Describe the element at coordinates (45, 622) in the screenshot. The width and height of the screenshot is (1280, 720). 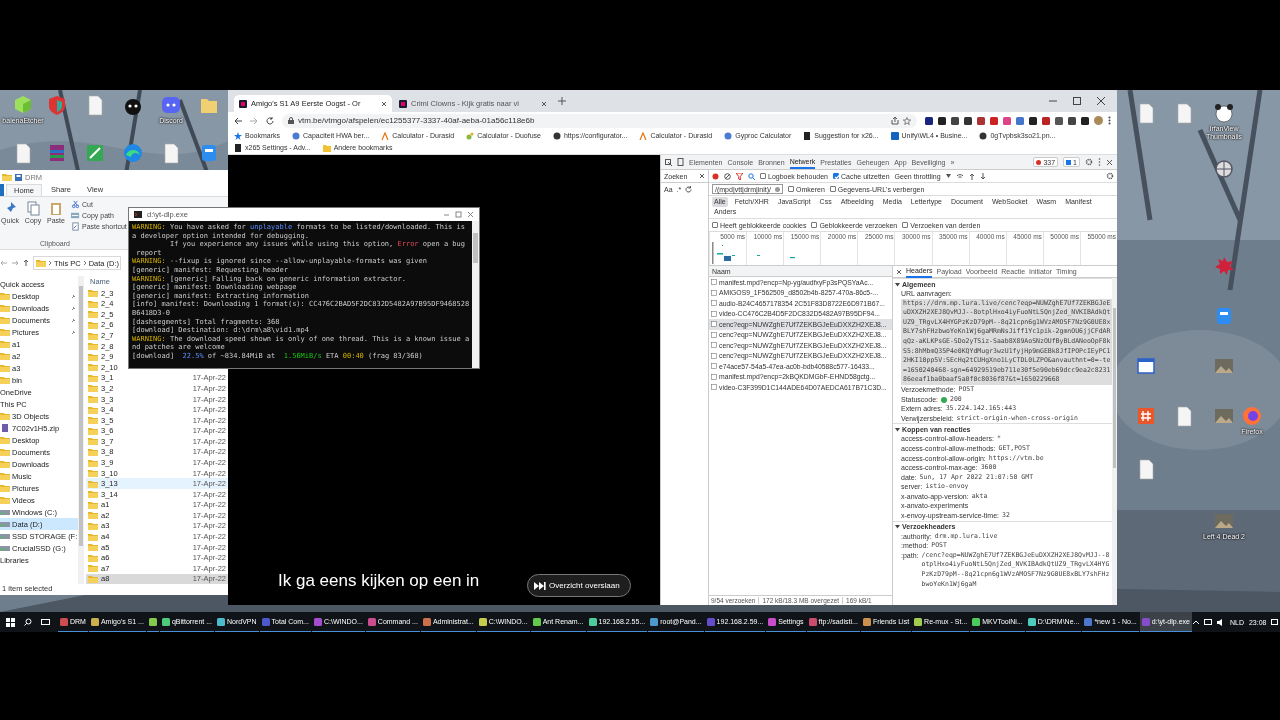
I see `task-view-icon` at that location.